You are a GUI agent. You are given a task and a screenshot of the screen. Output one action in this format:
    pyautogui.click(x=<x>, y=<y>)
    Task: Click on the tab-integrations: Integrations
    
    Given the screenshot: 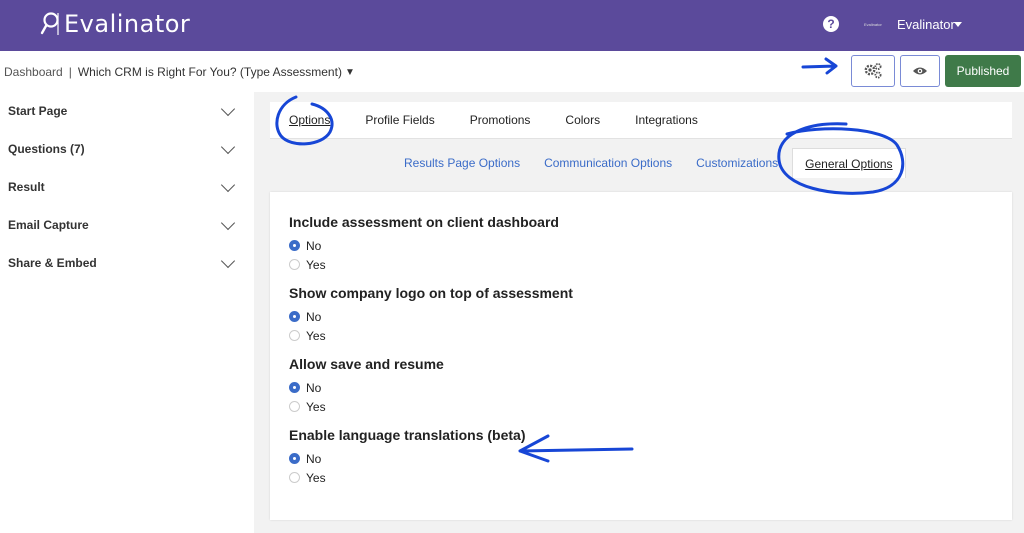 What is the action you would take?
    pyautogui.click(x=666, y=120)
    